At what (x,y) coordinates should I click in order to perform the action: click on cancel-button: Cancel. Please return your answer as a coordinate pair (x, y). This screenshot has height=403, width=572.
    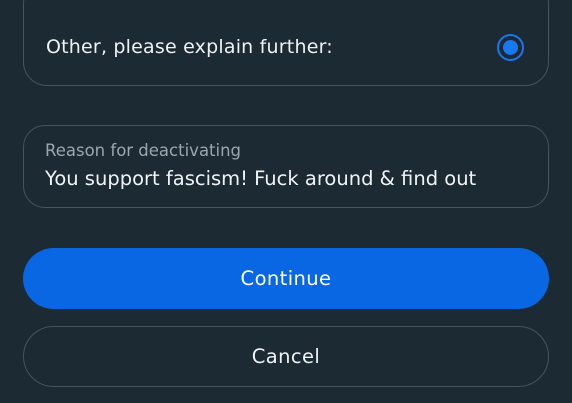
    Looking at the image, I should click on (286, 356).